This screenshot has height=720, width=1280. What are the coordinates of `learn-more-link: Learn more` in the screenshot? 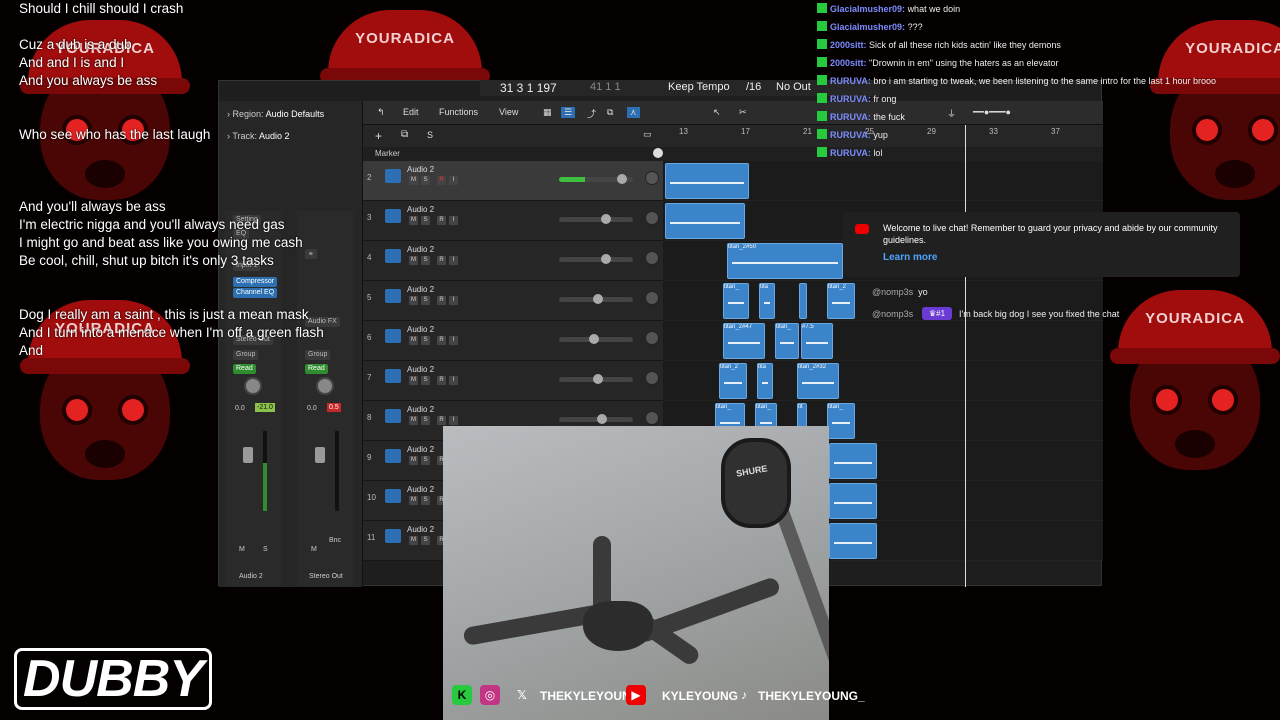 It's located at (910, 257).